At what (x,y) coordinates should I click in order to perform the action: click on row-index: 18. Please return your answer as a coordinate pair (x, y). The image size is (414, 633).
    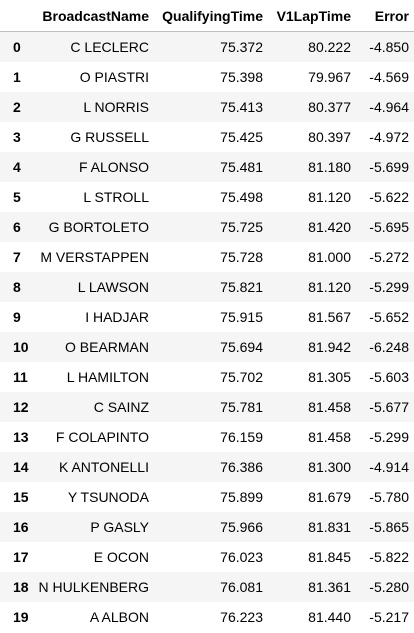
    Looking at the image, I should click on (21, 587).